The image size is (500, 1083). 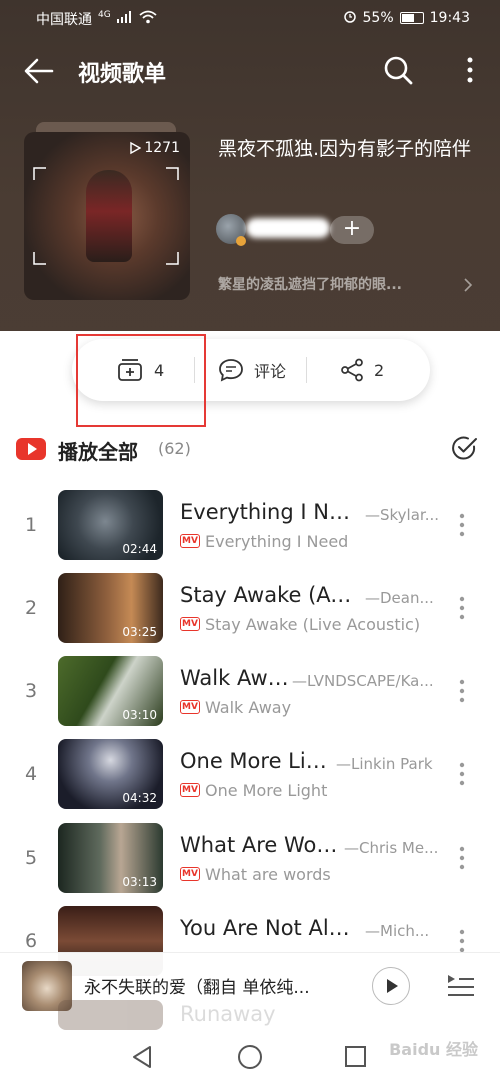 What do you see at coordinates (250, 450) in the screenshot?
I see `play-all-row: 播放全部 (62)` at bounding box center [250, 450].